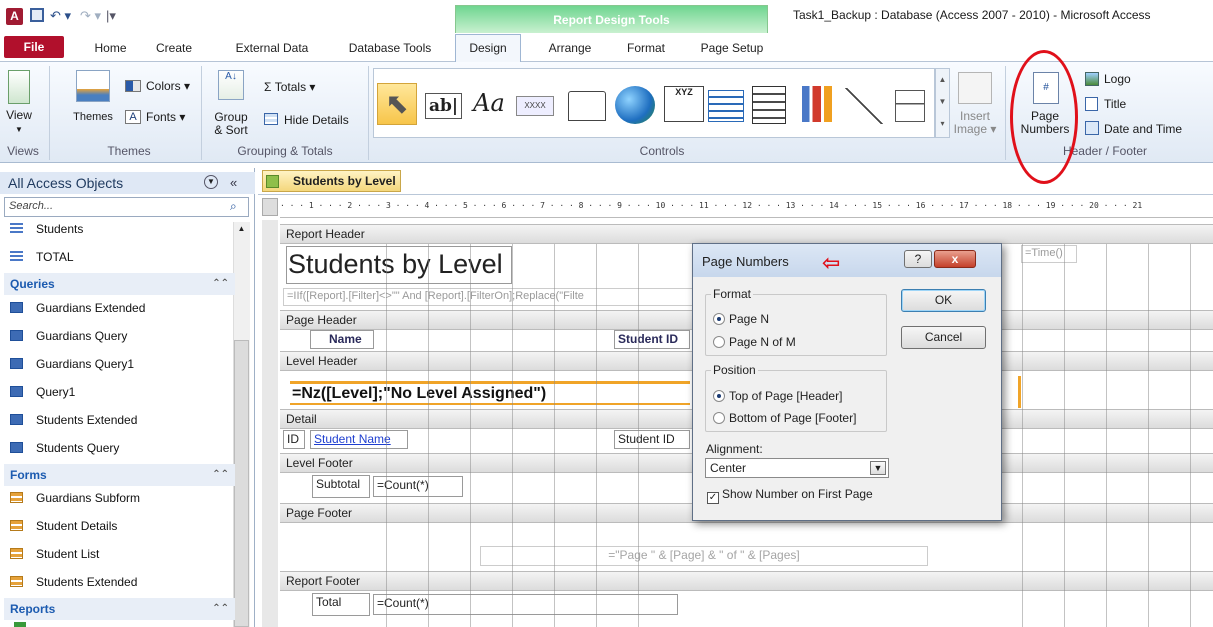 This screenshot has height=627, width=1213. I want to click on view-dropdown-arrow: ▼, so click(19, 129).